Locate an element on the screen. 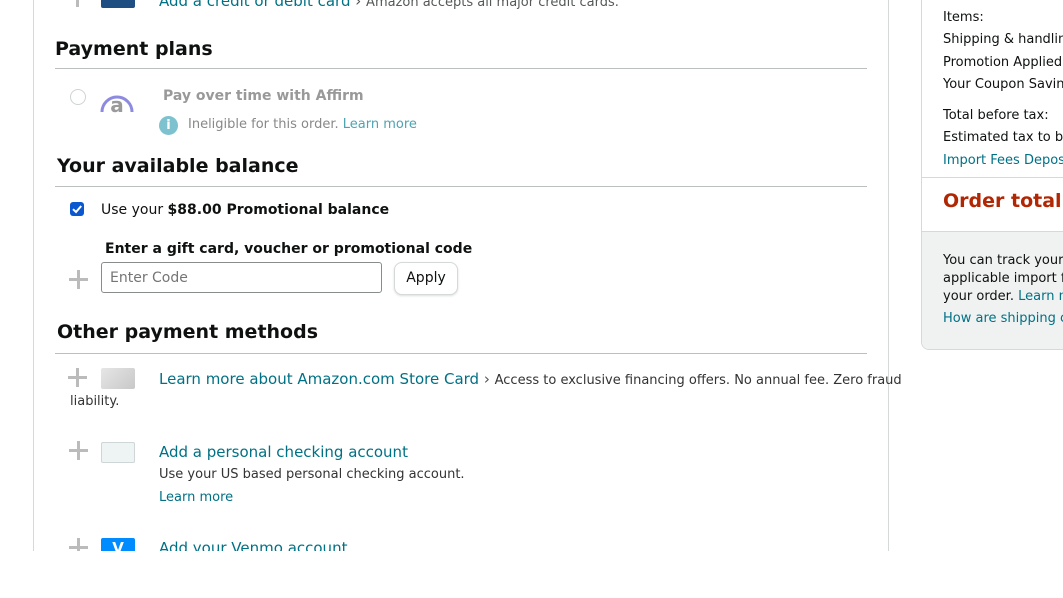  affirm-logo-icon: a is located at coordinates (117, 100).